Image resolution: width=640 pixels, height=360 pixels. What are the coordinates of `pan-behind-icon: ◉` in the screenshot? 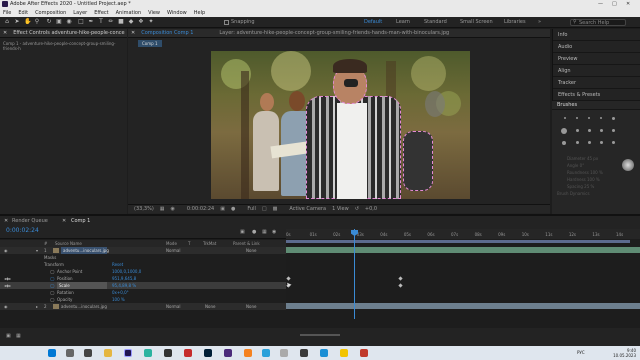 It's located at (69, 22).